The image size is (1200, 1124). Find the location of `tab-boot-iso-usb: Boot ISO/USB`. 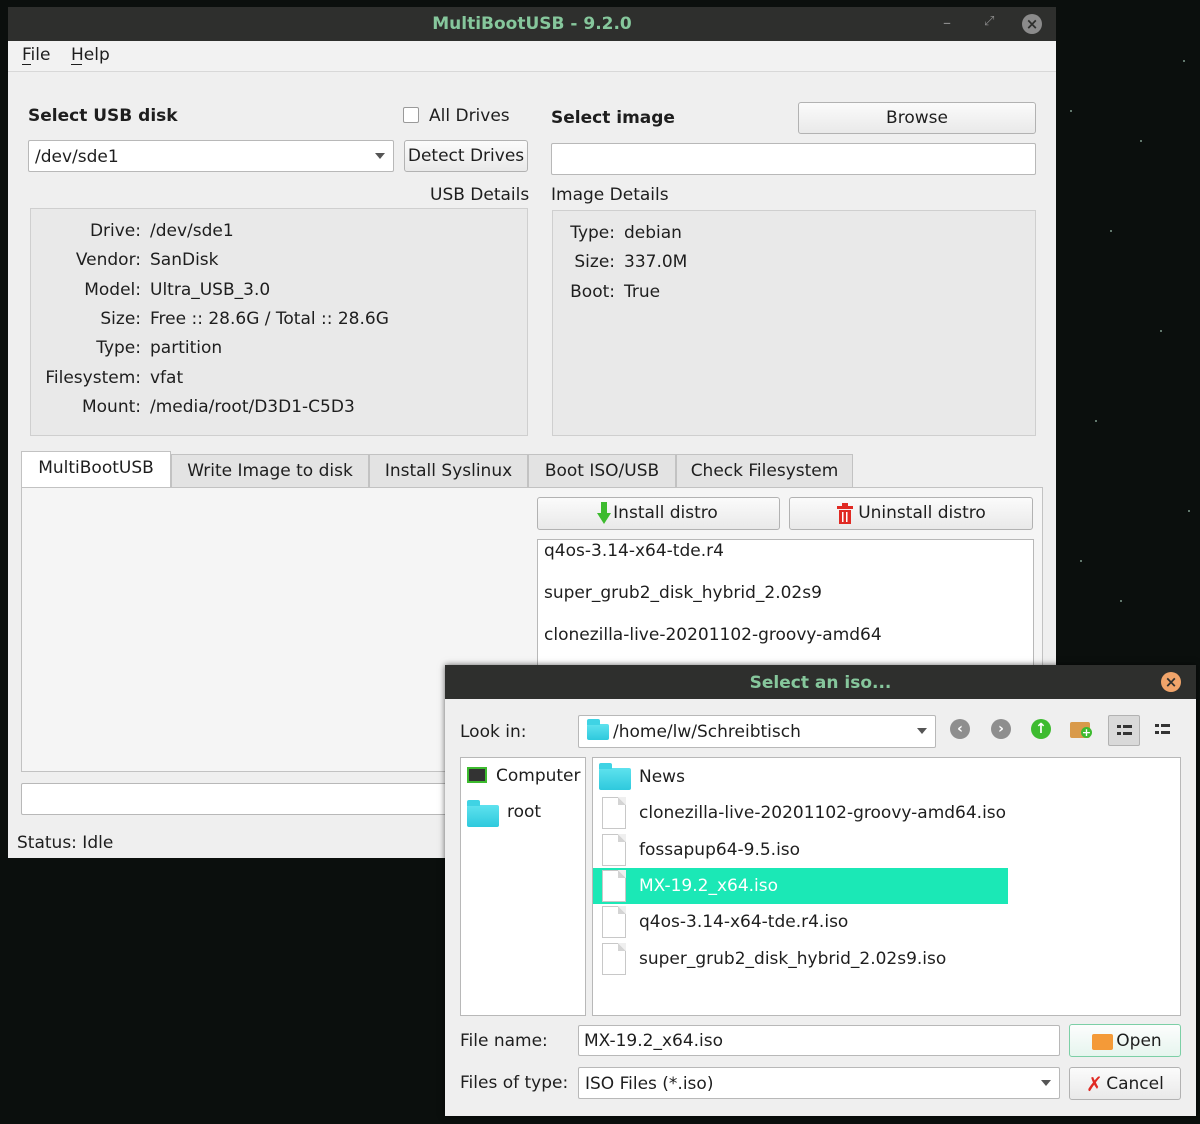

tab-boot-iso-usb: Boot ISO/USB is located at coordinates (602, 471).